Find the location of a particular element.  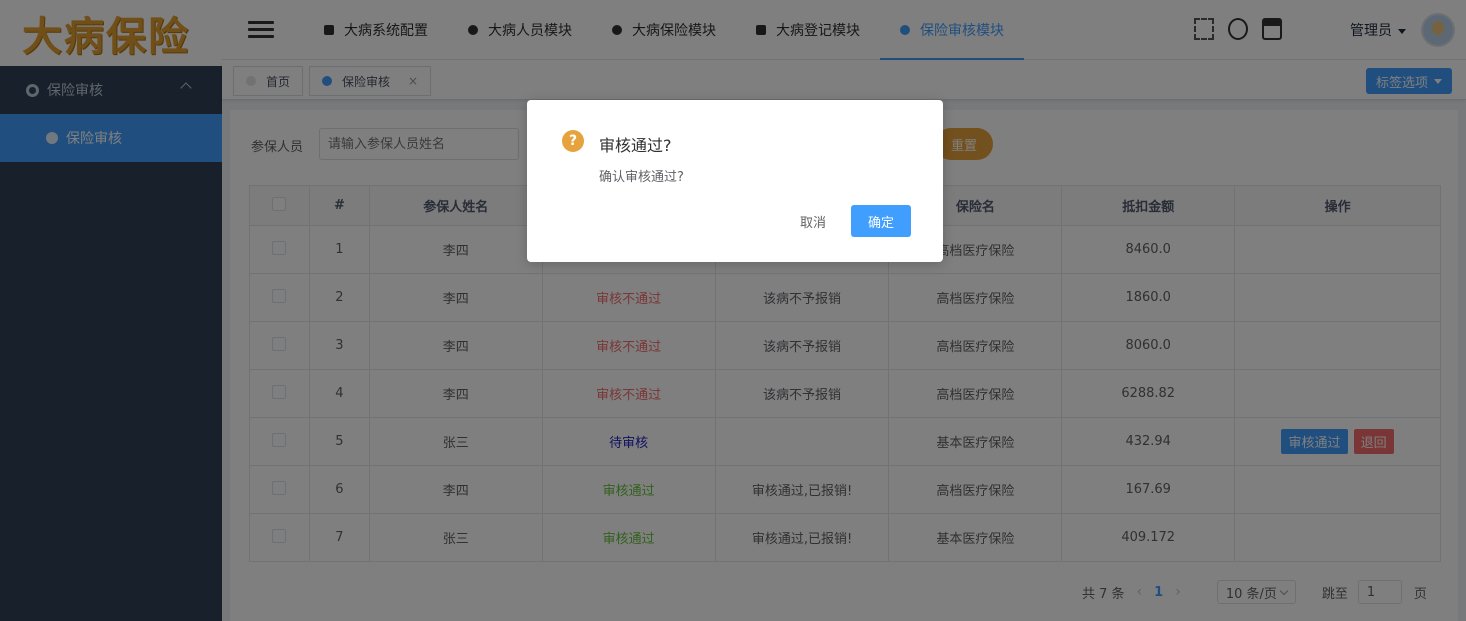

confirm-button: 确定 is located at coordinates (881, 221).